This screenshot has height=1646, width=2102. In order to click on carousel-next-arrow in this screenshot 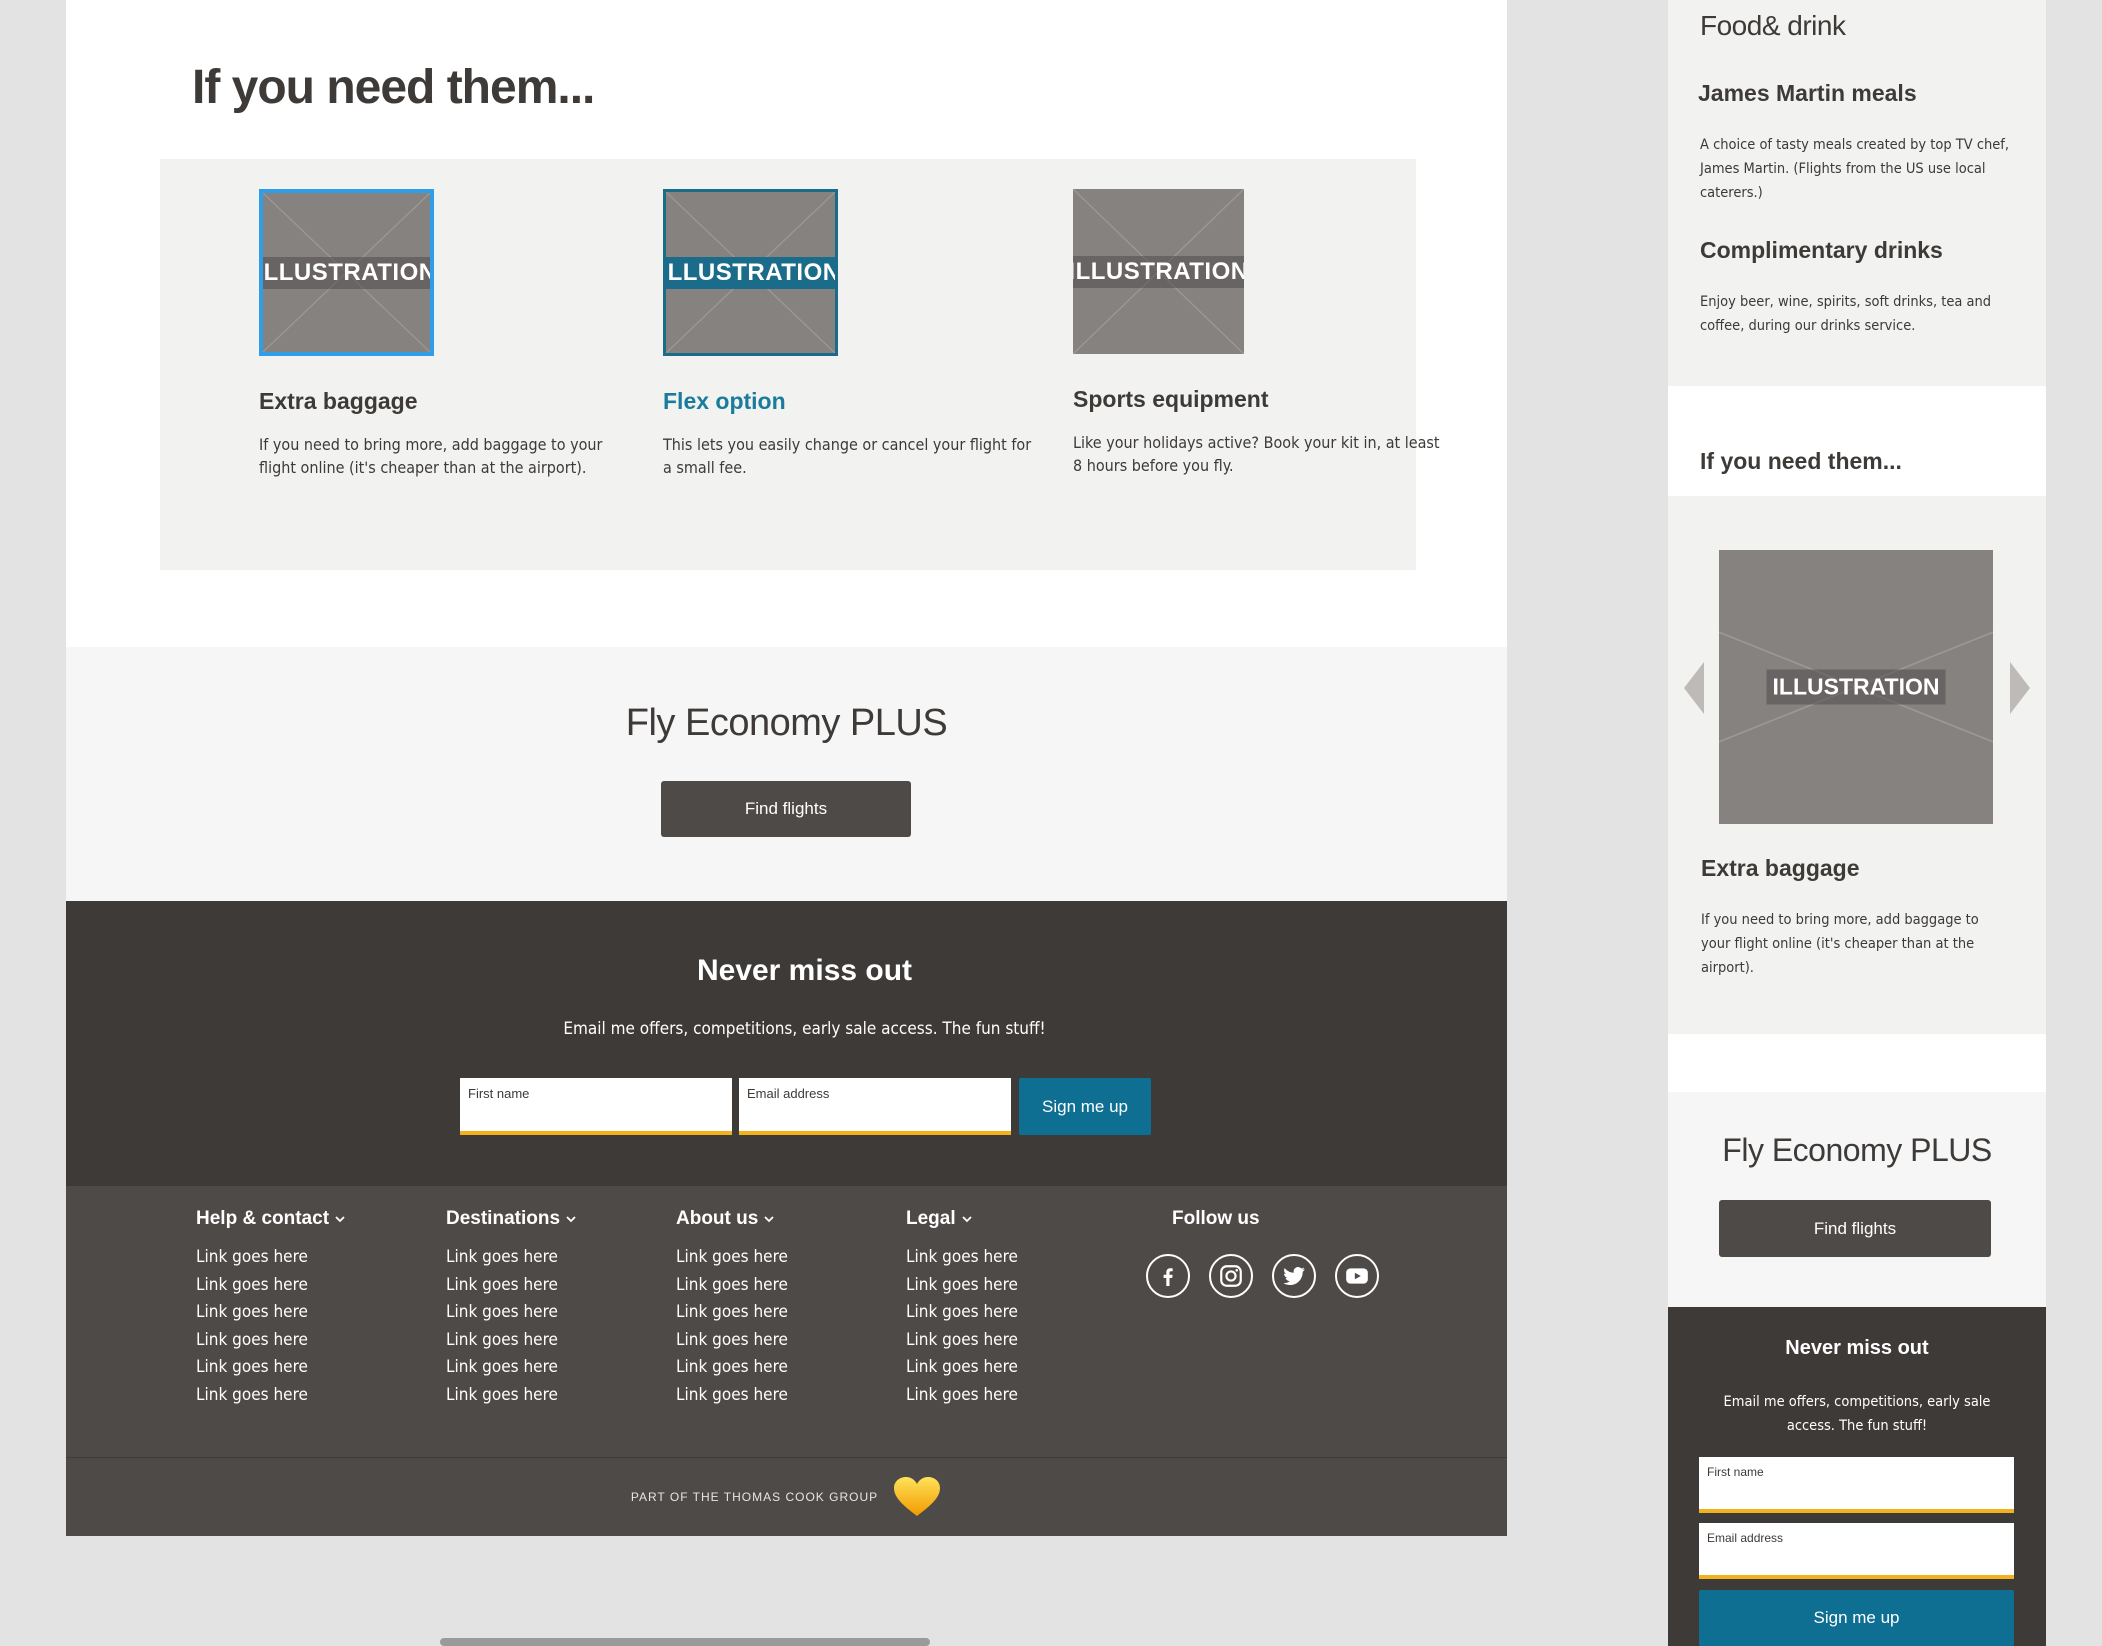, I will do `click(2020, 688)`.